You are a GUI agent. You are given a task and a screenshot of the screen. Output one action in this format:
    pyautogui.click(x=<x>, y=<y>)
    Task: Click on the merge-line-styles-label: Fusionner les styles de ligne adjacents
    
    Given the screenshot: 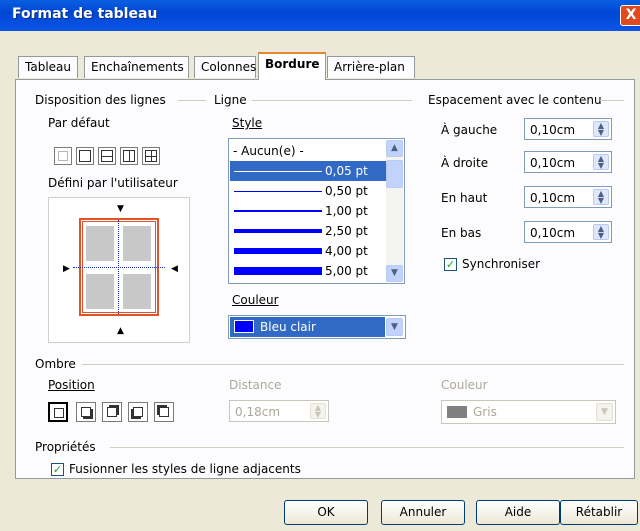 What is the action you would take?
    pyautogui.click(x=185, y=469)
    